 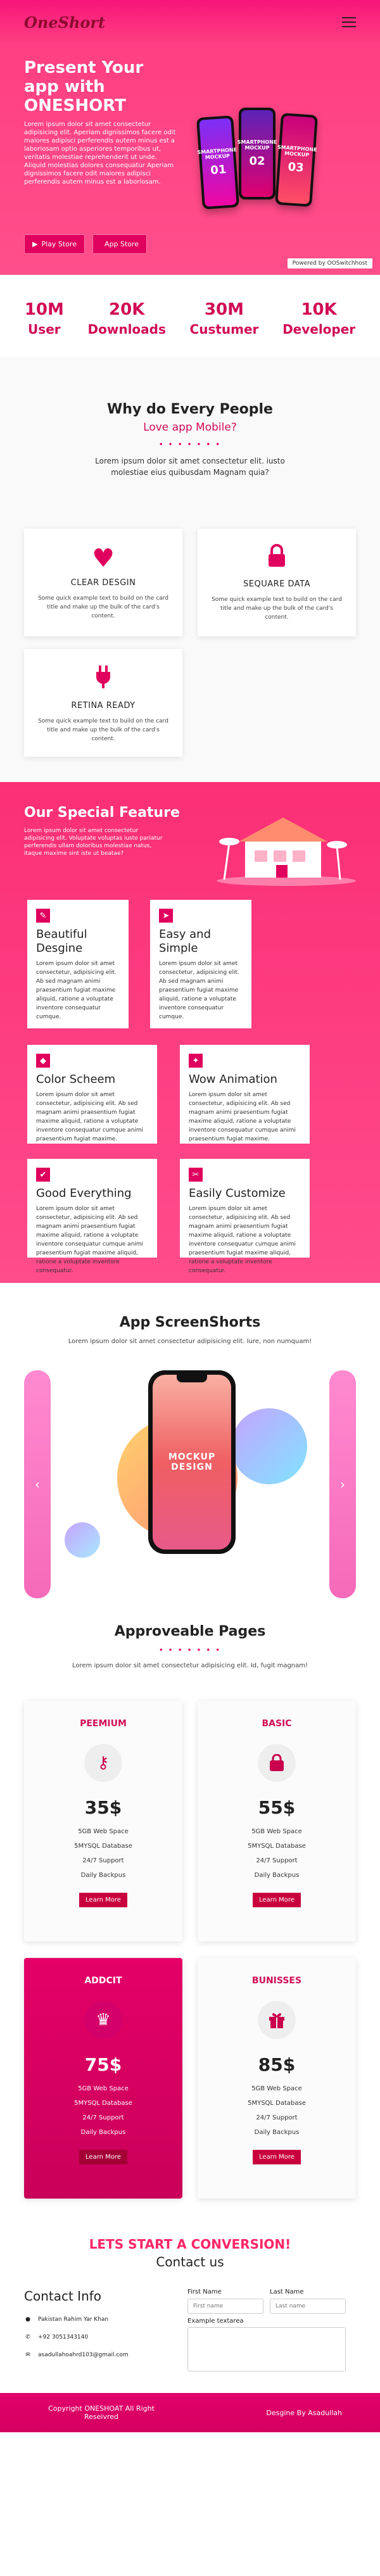 I want to click on last-name-input, so click(x=308, y=2306).